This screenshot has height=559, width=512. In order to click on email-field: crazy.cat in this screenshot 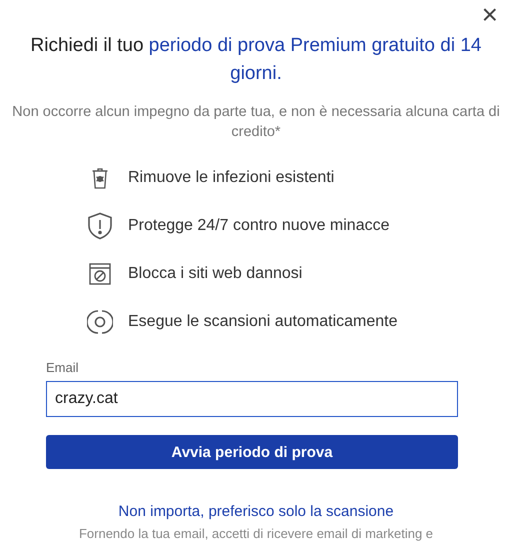, I will do `click(252, 399)`.